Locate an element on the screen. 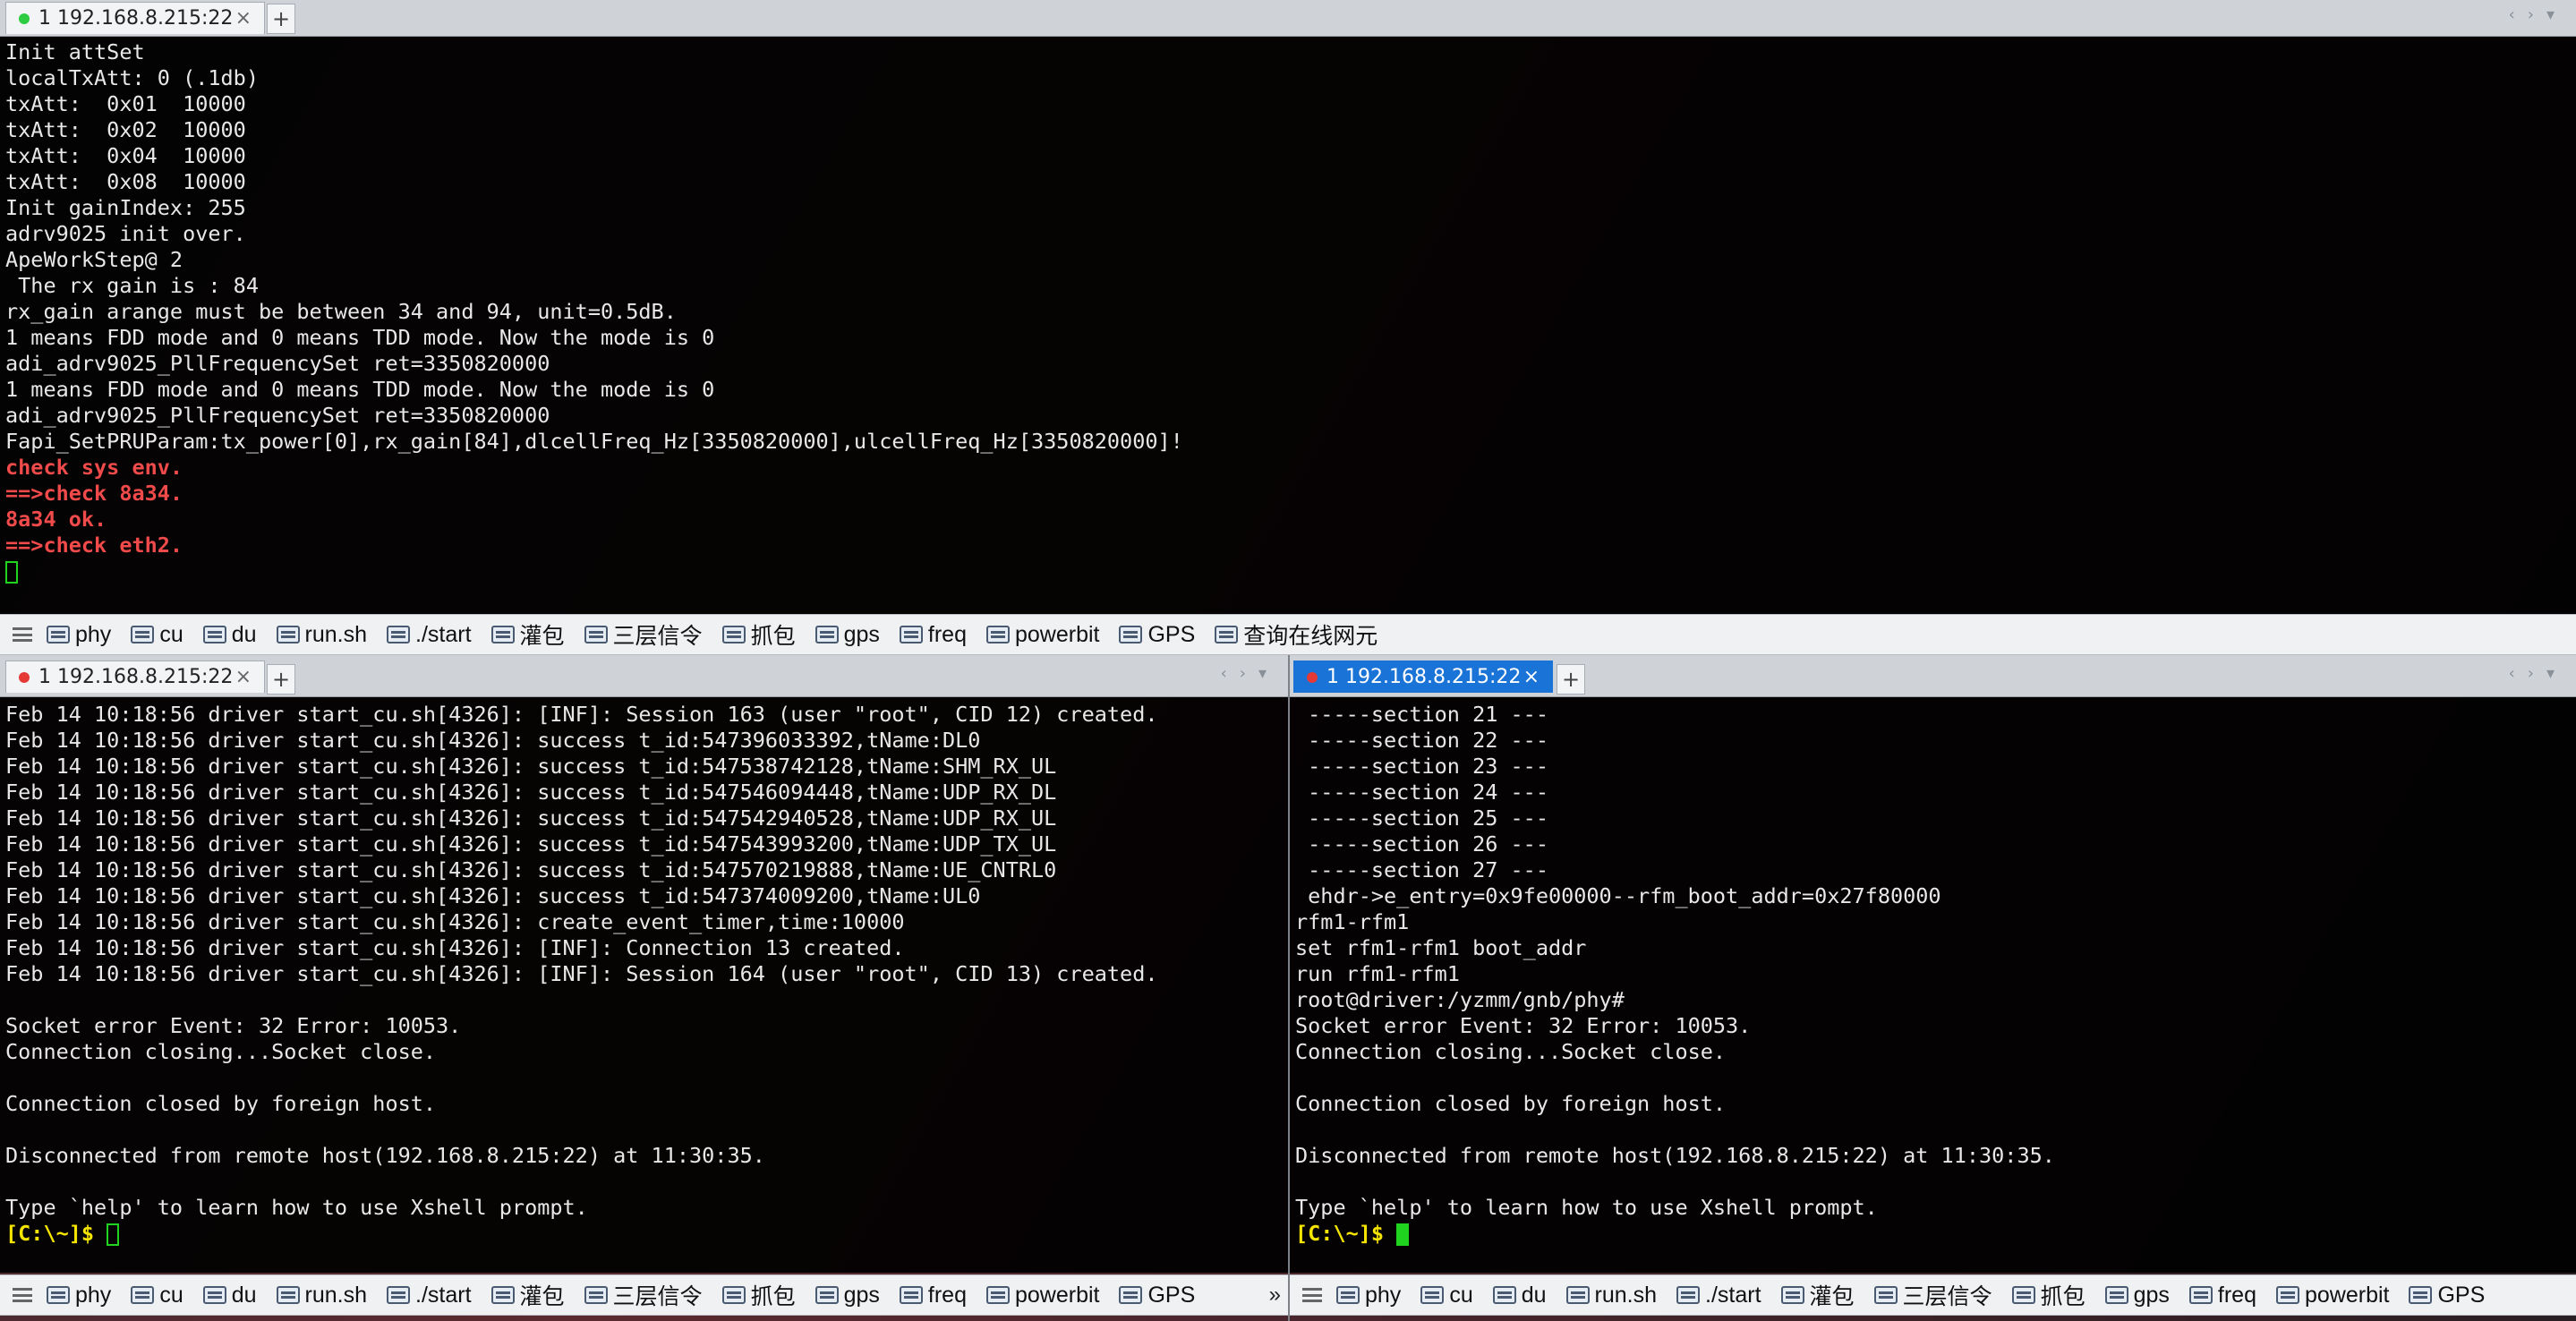 This screenshot has width=2576, height=1321. terminal-line: check sys env. is located at coordinates (94, 467).